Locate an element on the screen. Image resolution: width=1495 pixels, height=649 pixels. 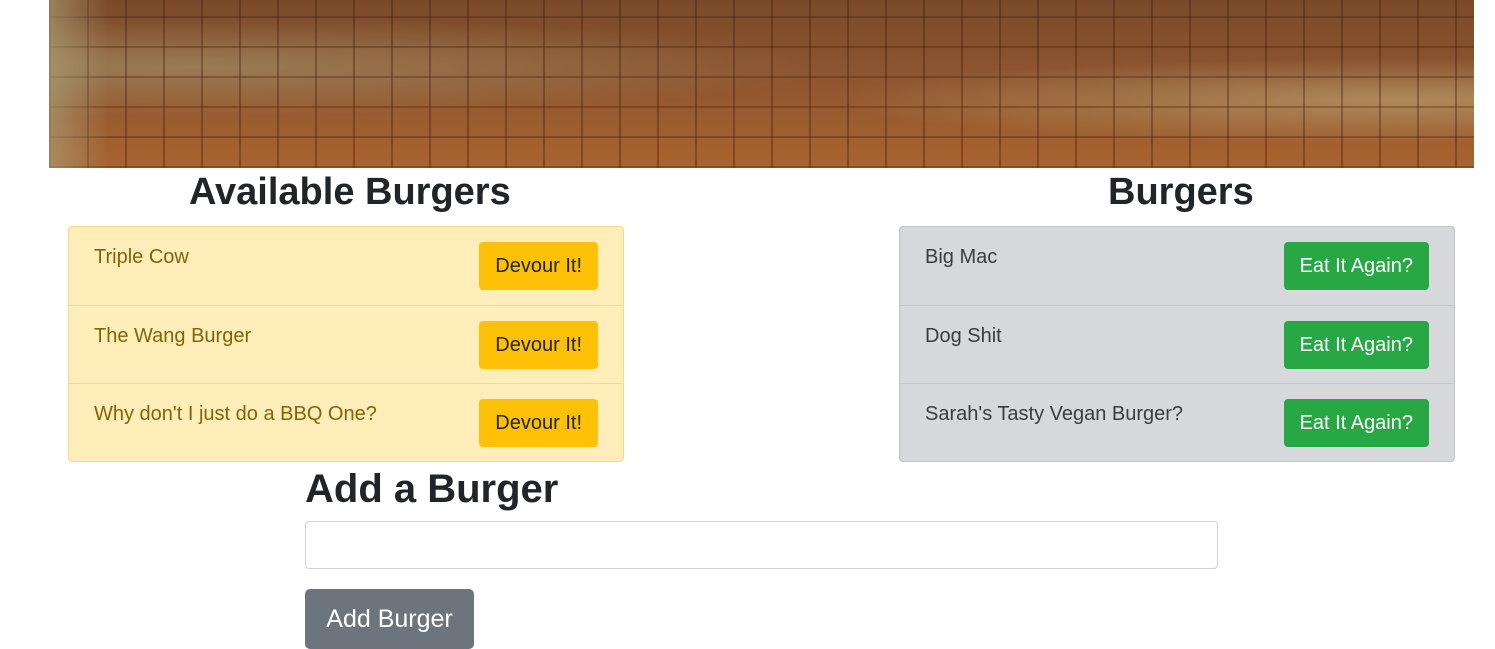
hero-image-edge is located at coordinates (79, 84).